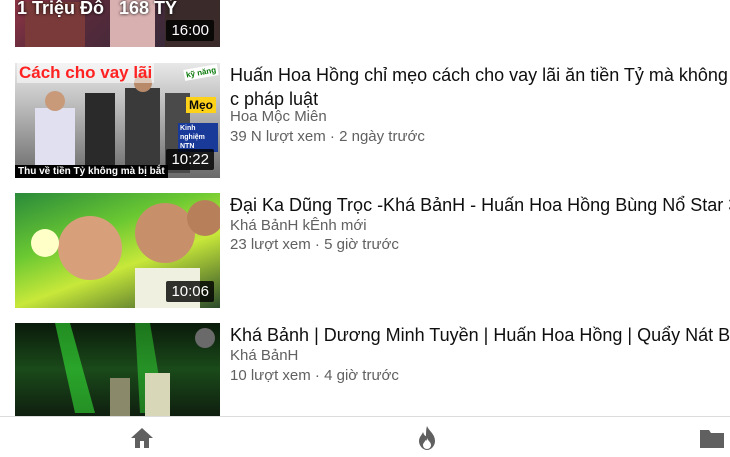 The width and height of the screenshot is (730, 457). I want to click on nav-home-button, so click(142, 438).